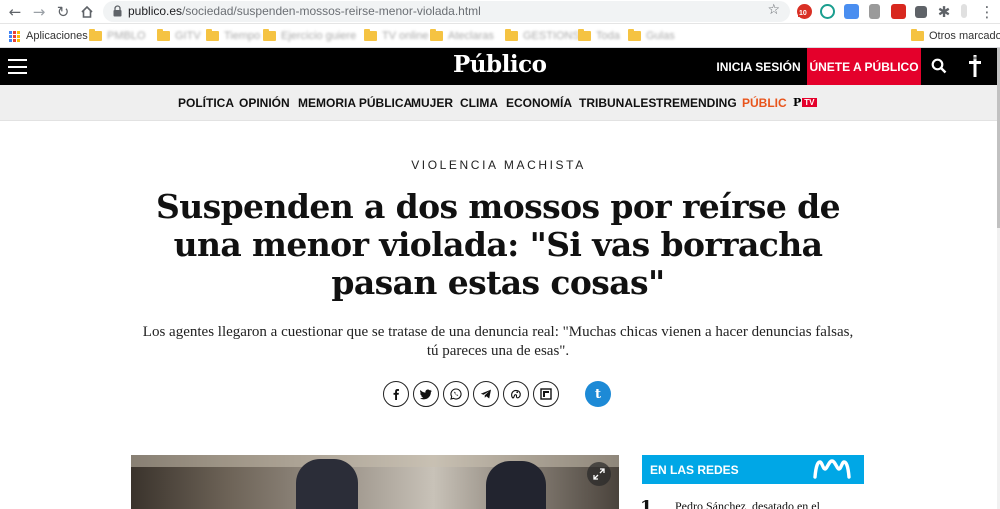  I want to click on search-icon, so click(939, 66).